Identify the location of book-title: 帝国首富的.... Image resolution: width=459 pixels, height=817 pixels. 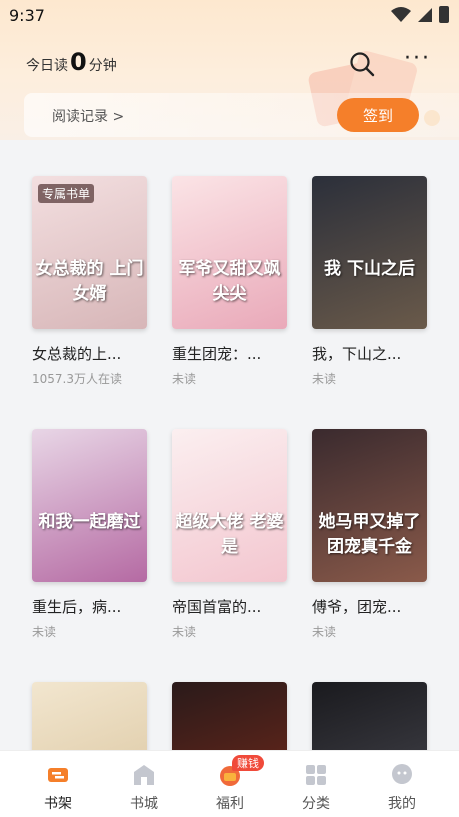
(217, 607).